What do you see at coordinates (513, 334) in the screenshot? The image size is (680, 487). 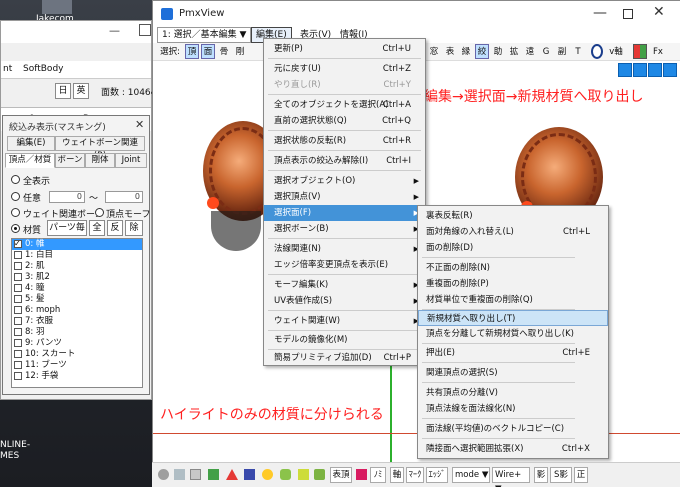 I see `submenu-item-split-extract-new-material: 頂点を分離して新規材質へ取り出し(K)` at bounding box center [513, 334].